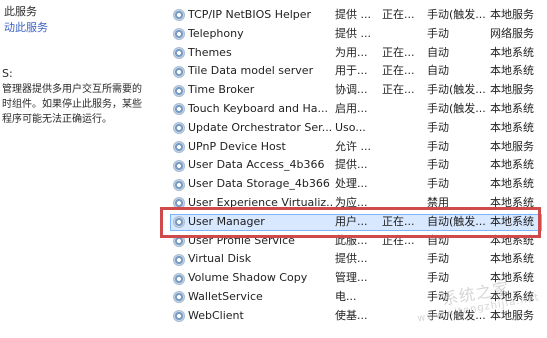  Describe the element at coordinates (512, 33) in the screenshot. I see `service-logon-cell: 网络服务` at that location.